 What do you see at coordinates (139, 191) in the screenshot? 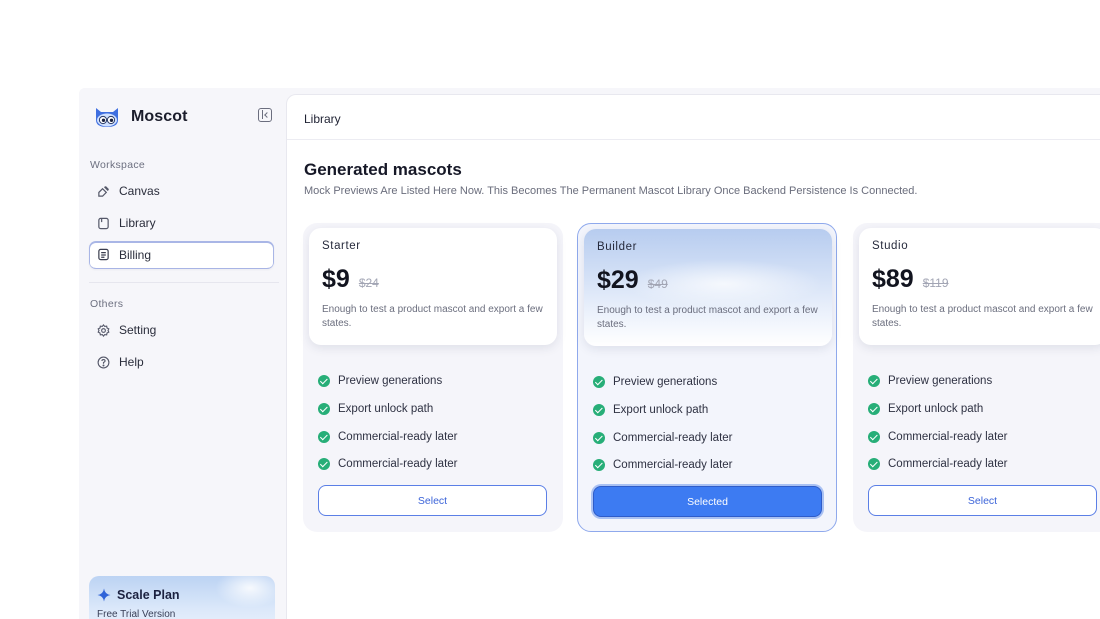
I see `sidebar-item-label: Canvas` at bounding box center [139, 191].